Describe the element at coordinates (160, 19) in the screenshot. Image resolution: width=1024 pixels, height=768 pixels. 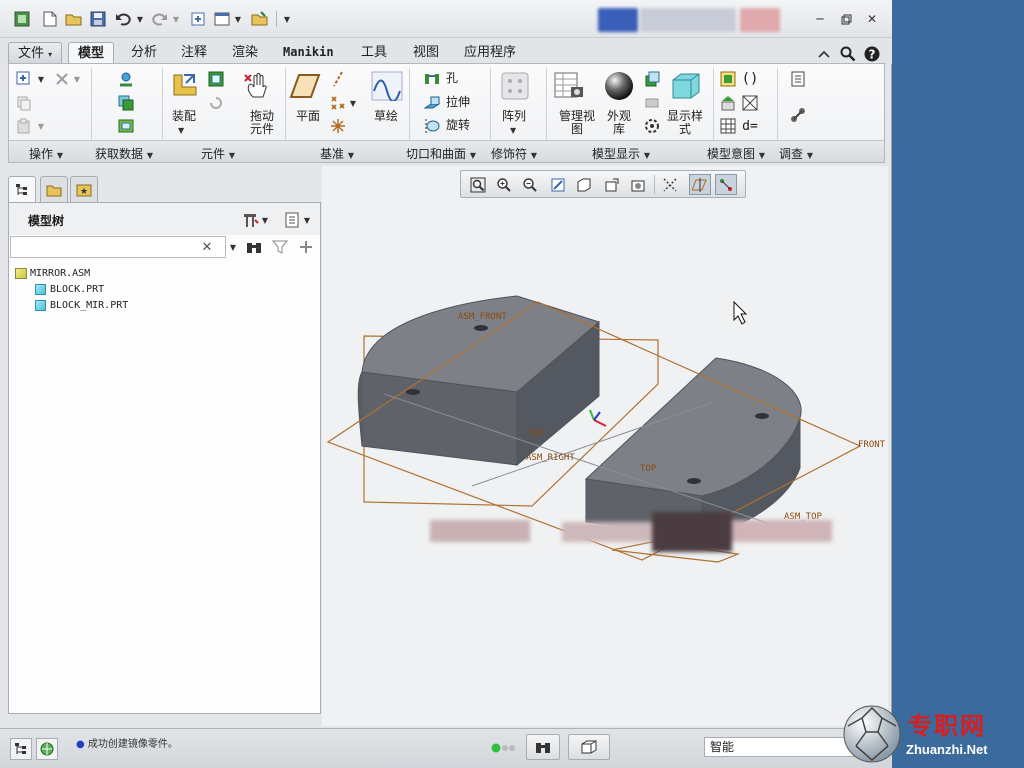
I see `redo-icon` at that location.